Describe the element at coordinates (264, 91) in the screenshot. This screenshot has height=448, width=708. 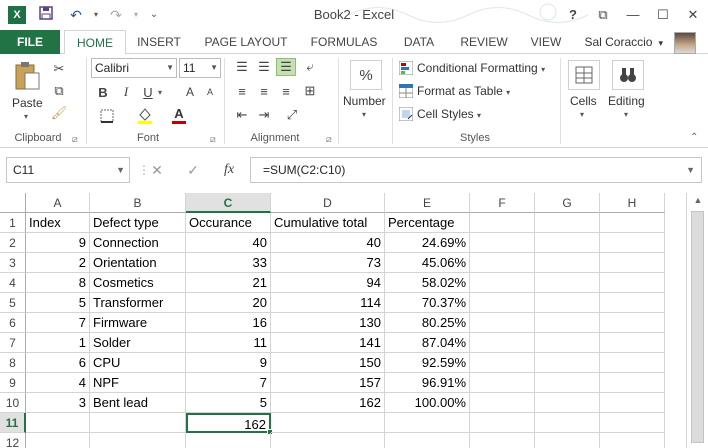
I see `align-center-icon: ≡` at that location.